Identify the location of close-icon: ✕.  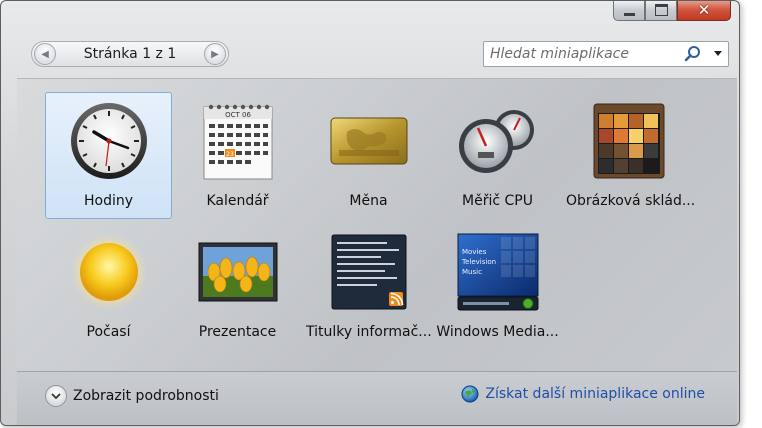
(704, 9).